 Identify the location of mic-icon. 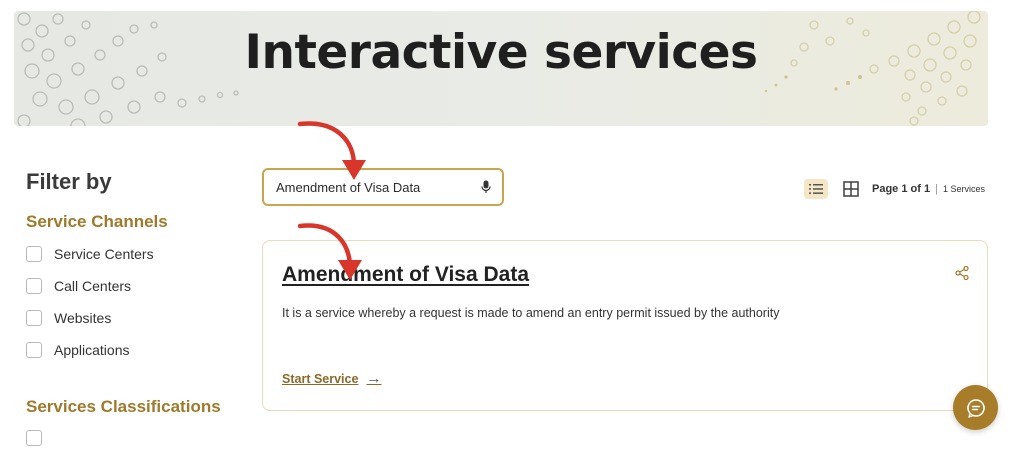
(486, 187).